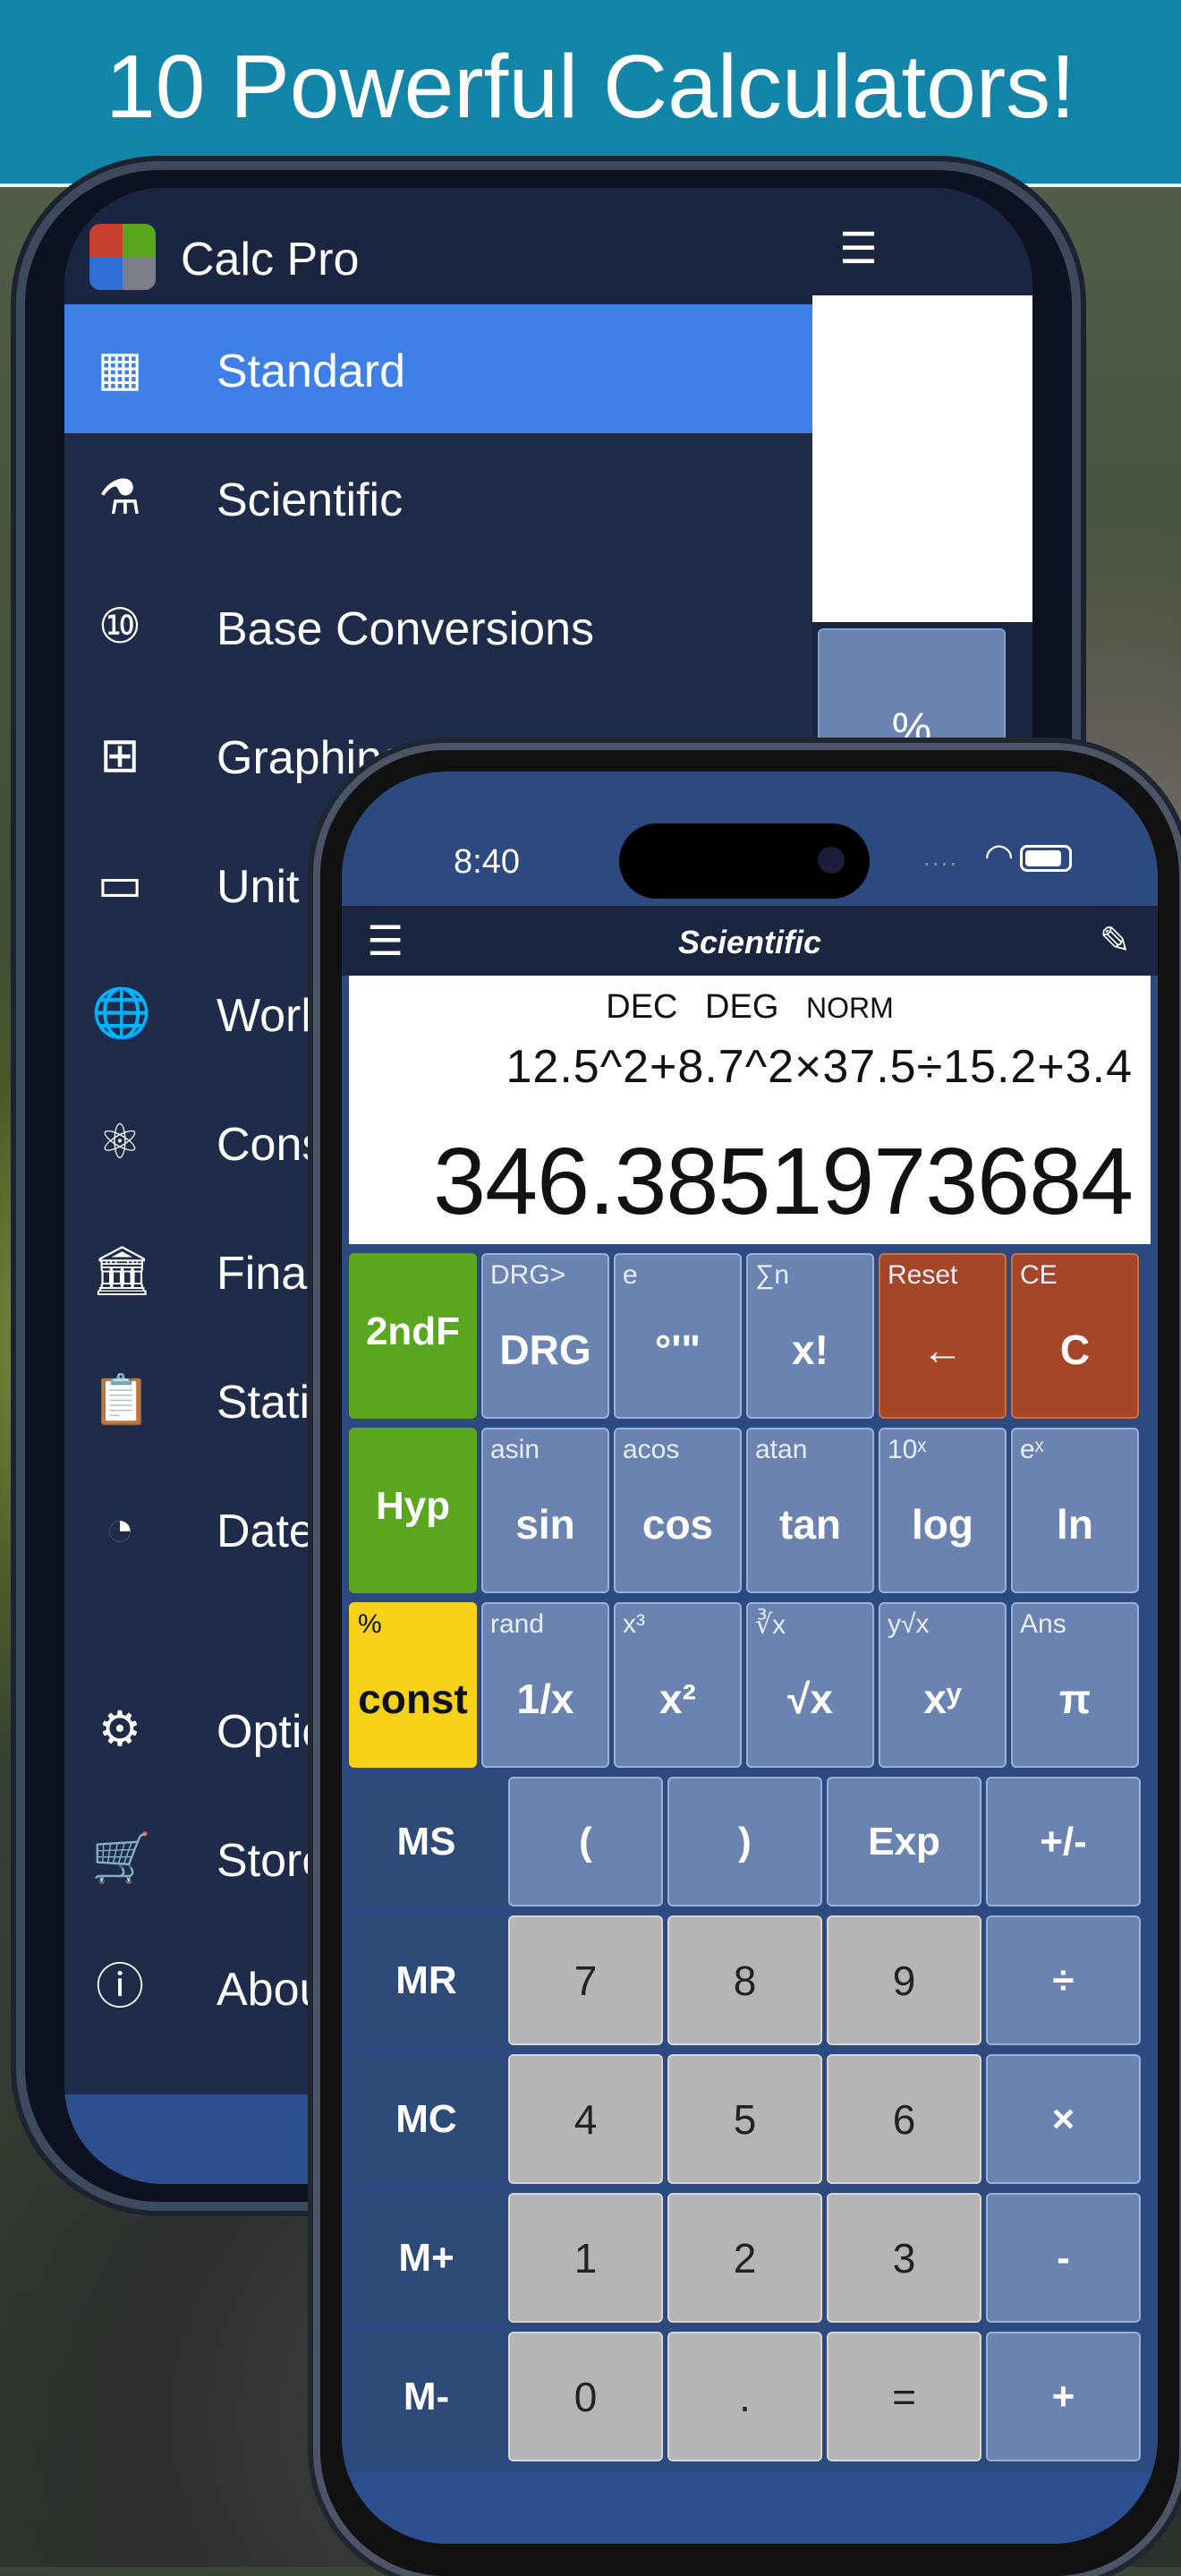 Image resolution: width=1181 pixels, height=2576 pixels. I want to click on expression-text: 12.5^2+8.7^2×37.5÷15.2+3.4, so click(819, 1067).